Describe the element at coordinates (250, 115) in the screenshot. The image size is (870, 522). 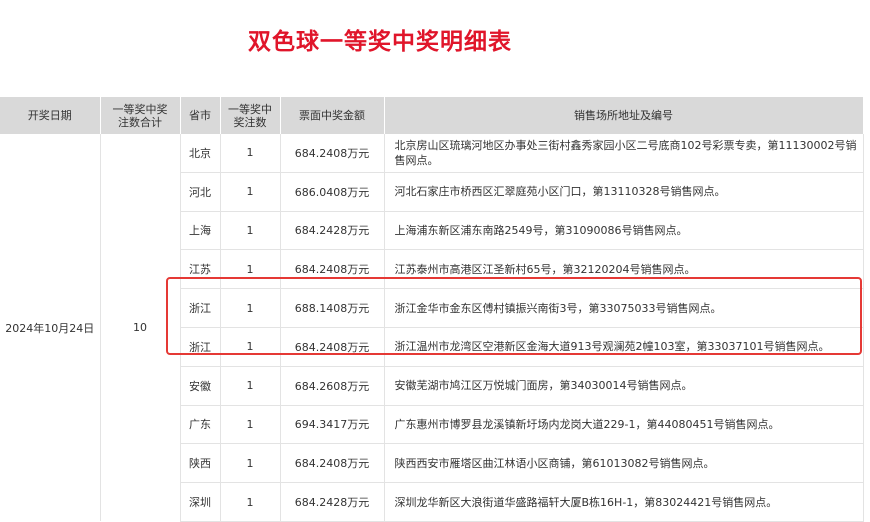
I see `header-count: 一等奖中奖注数` at that location.